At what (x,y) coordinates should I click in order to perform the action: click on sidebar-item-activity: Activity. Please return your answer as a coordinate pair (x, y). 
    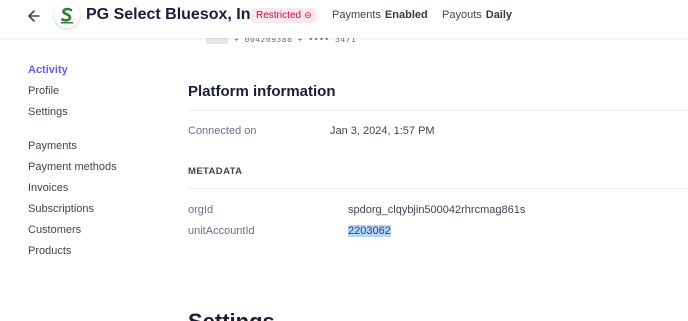
    Looking at the image, I should click on (48, 70).